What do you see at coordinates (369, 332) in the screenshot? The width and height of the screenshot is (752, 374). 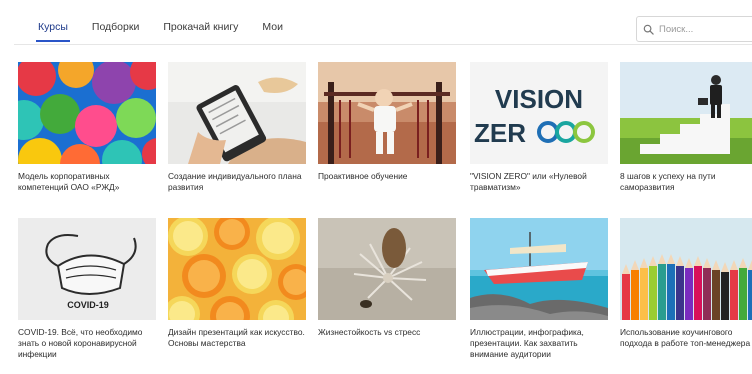 I see `course-title: Жизнестойкость vs стресс` at bounding box center [369, 332].